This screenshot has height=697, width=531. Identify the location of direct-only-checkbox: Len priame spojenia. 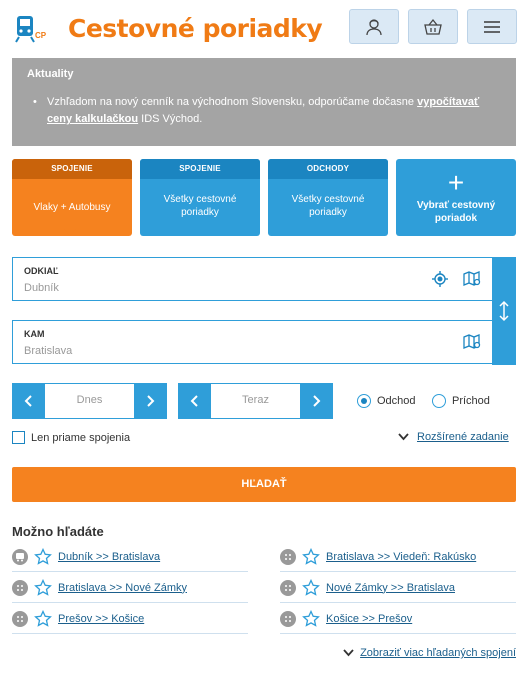
(71, 437).